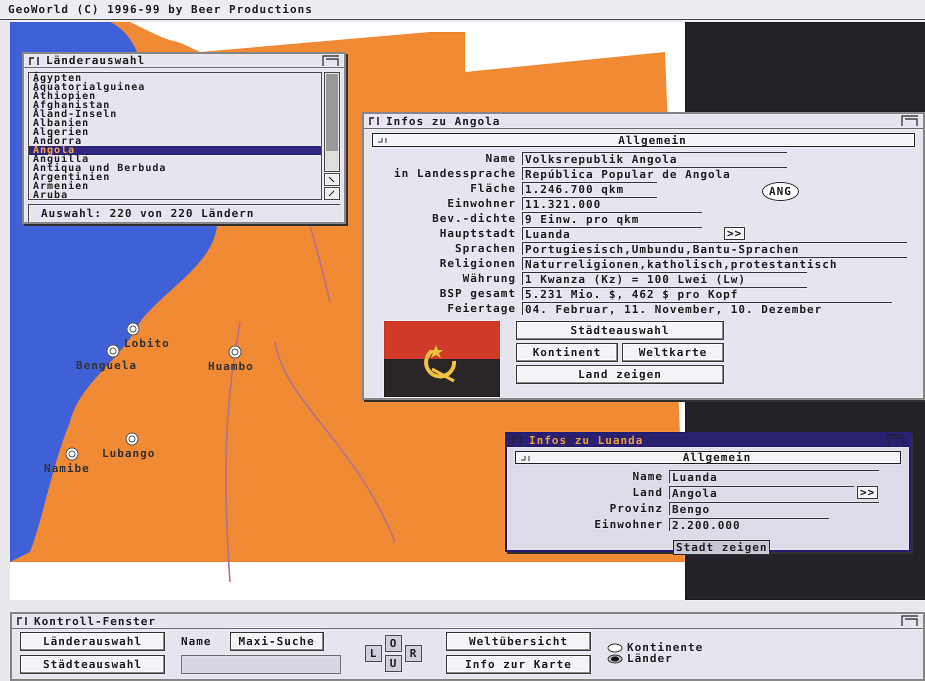  What do you see at coordinates (184, 213) in the screenshot?
I see `status-field: Auswahl: 220 von 220 Ländern` at bounding box center [184, 213].